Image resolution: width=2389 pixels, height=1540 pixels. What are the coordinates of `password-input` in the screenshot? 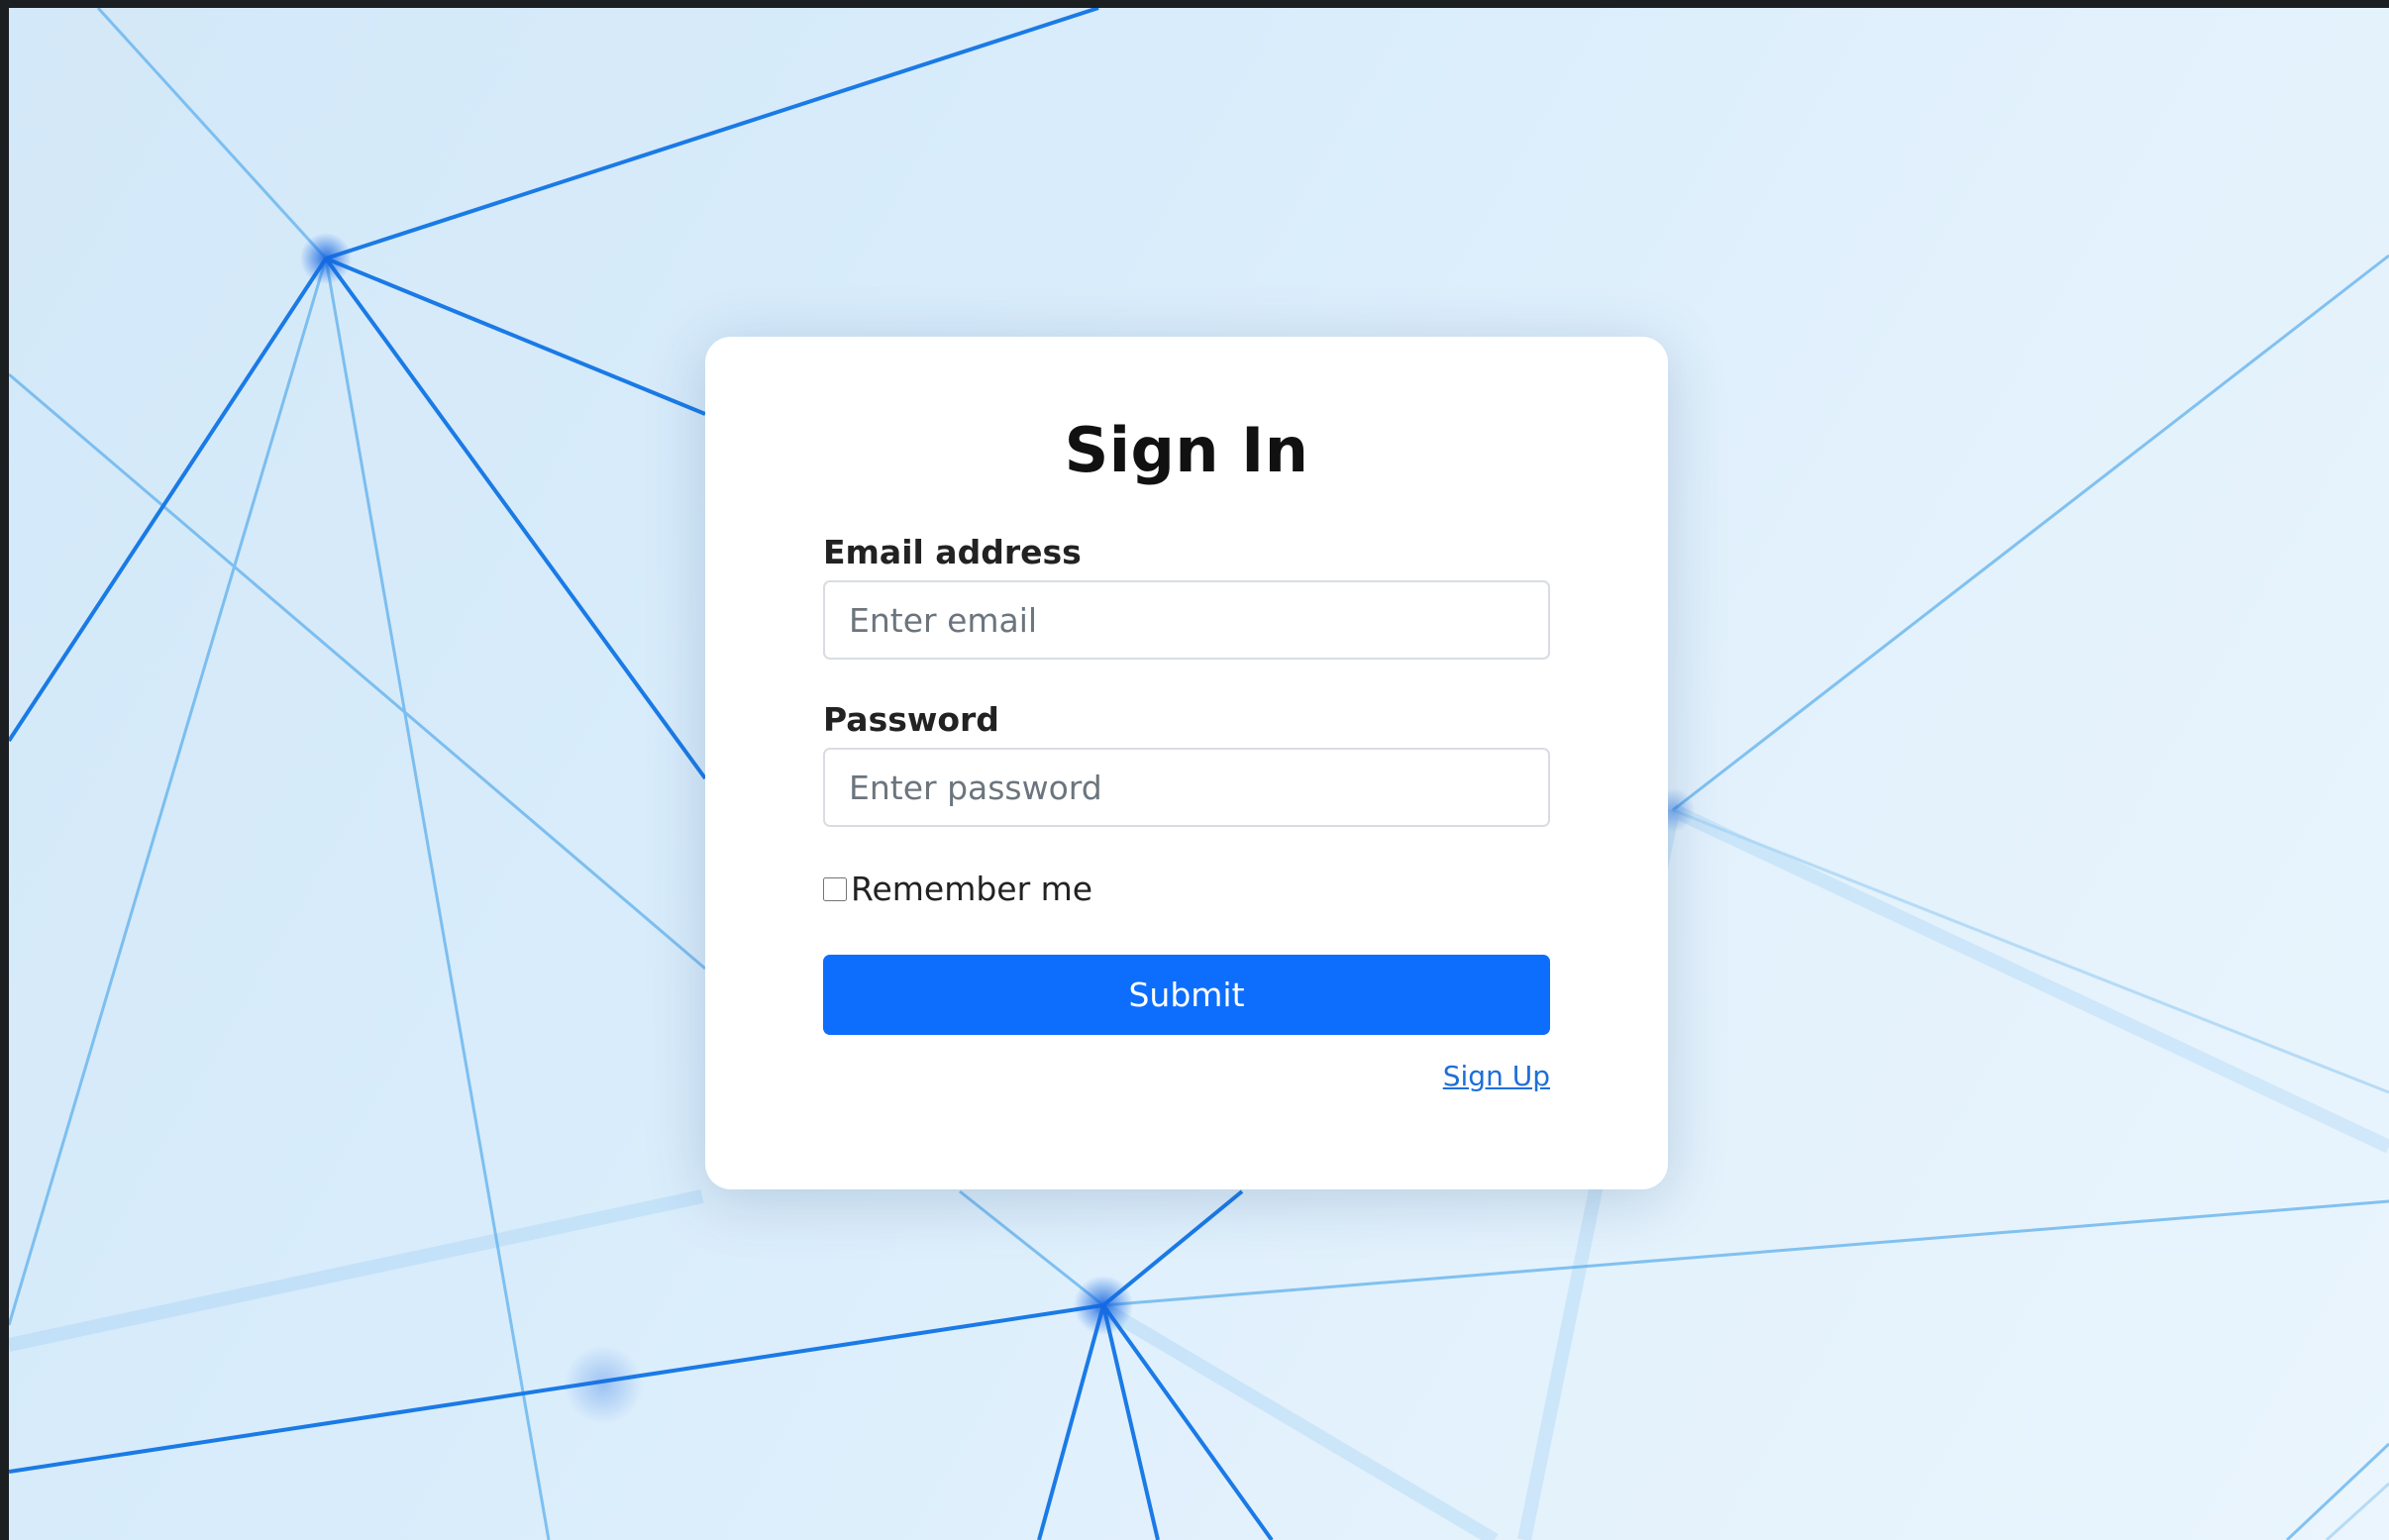 It's located at (1187, 788).